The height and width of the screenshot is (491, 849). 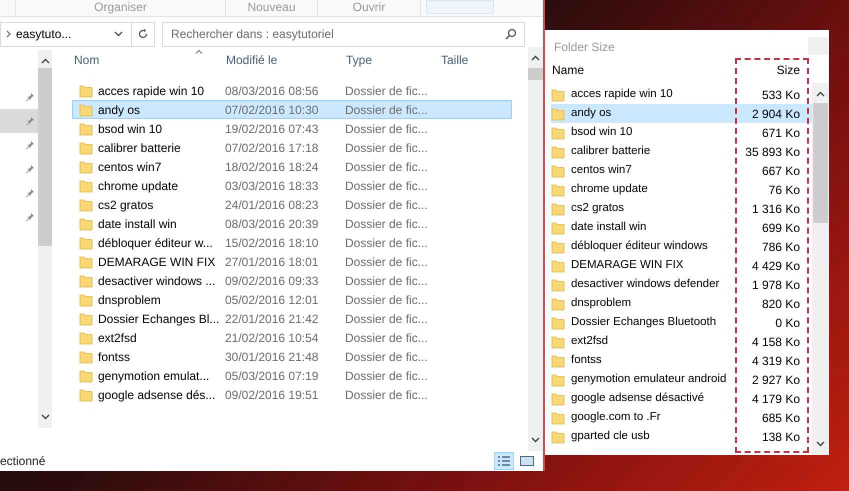 I want to click on column-header: Taille, so click(x=479, y=60).